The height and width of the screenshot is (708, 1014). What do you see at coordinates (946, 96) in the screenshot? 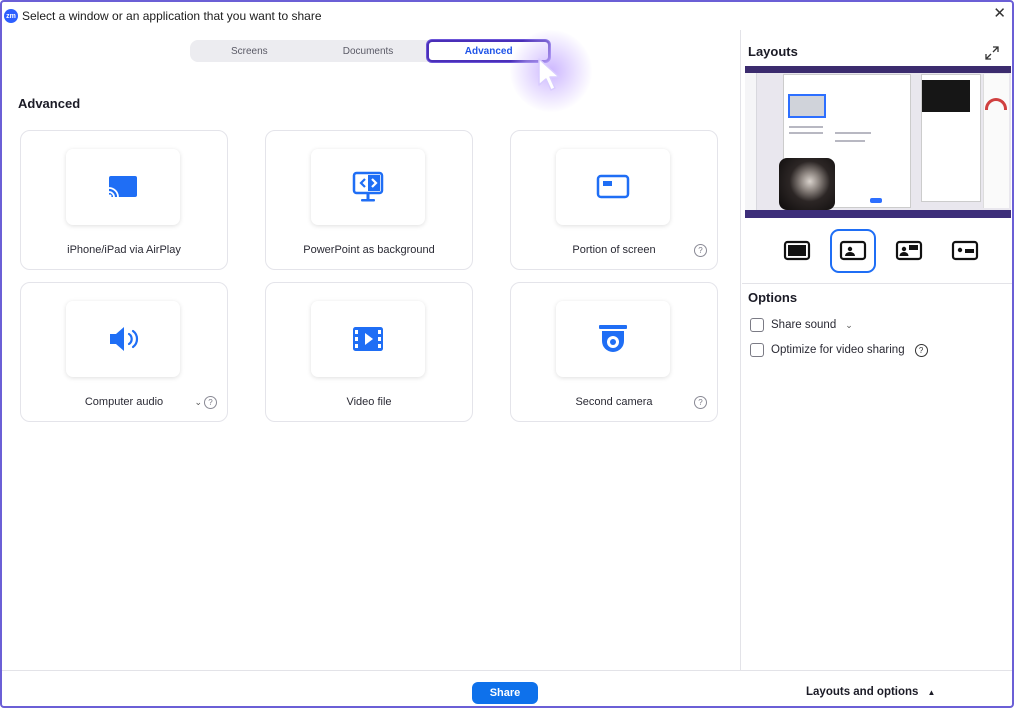
I see `preview-dark-thumbnail` at bounding box center [946, 96].